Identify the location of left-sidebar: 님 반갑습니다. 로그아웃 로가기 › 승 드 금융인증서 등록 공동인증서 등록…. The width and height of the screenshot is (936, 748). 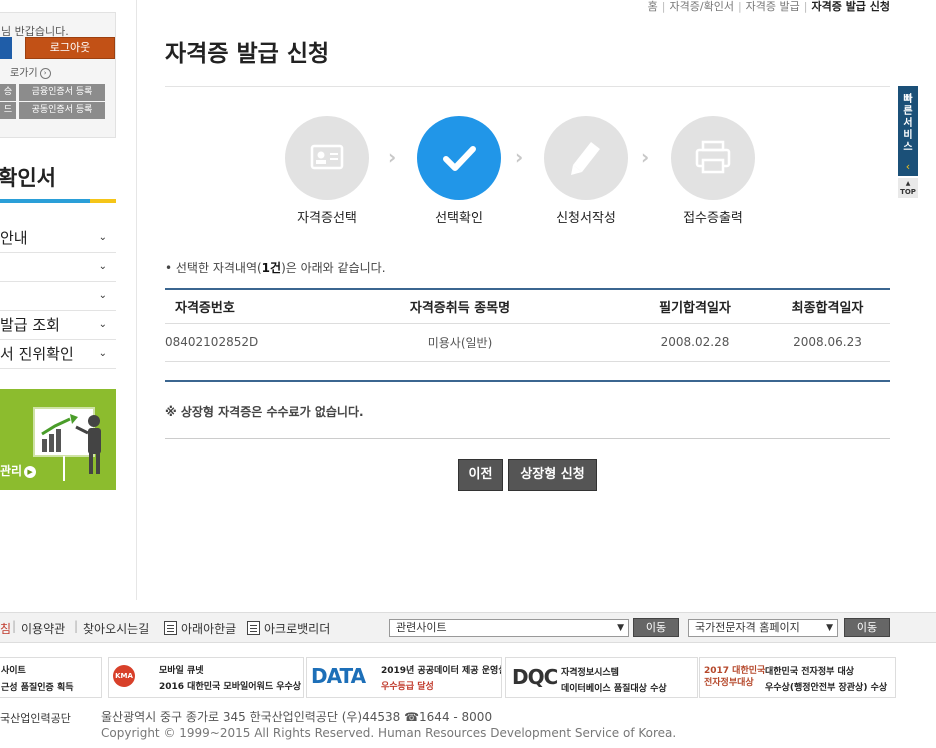
(58, 300).